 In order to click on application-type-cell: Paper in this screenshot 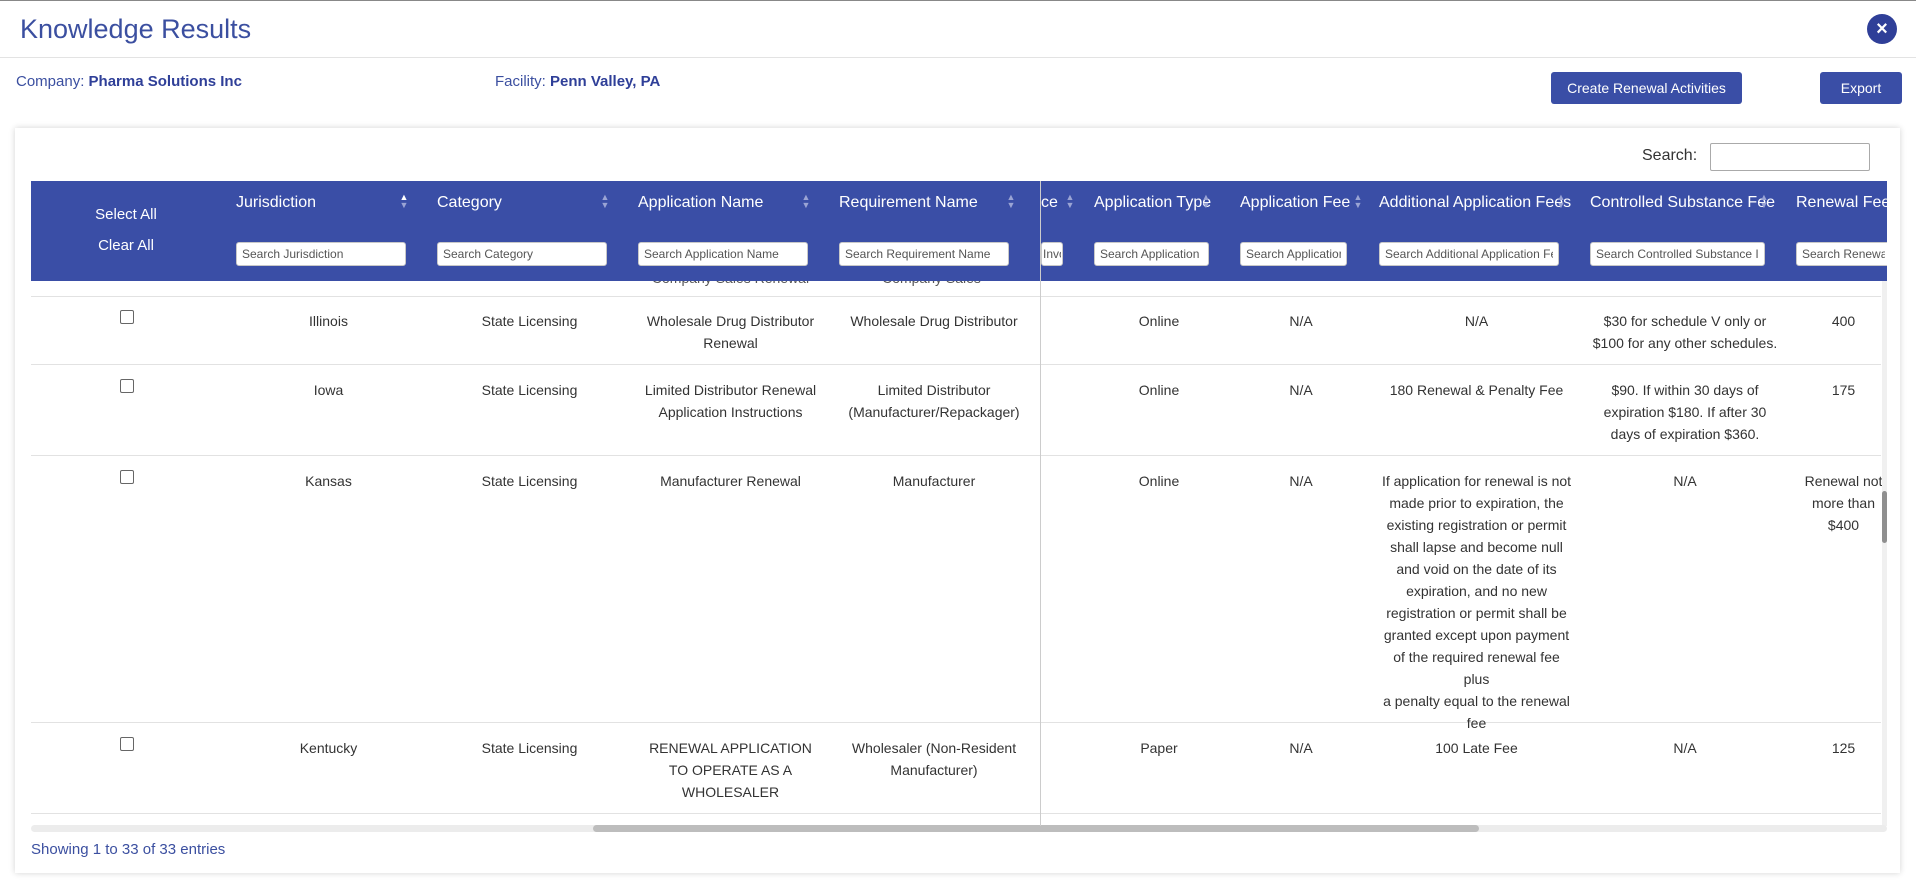, I will do `click(1159, 748)`.